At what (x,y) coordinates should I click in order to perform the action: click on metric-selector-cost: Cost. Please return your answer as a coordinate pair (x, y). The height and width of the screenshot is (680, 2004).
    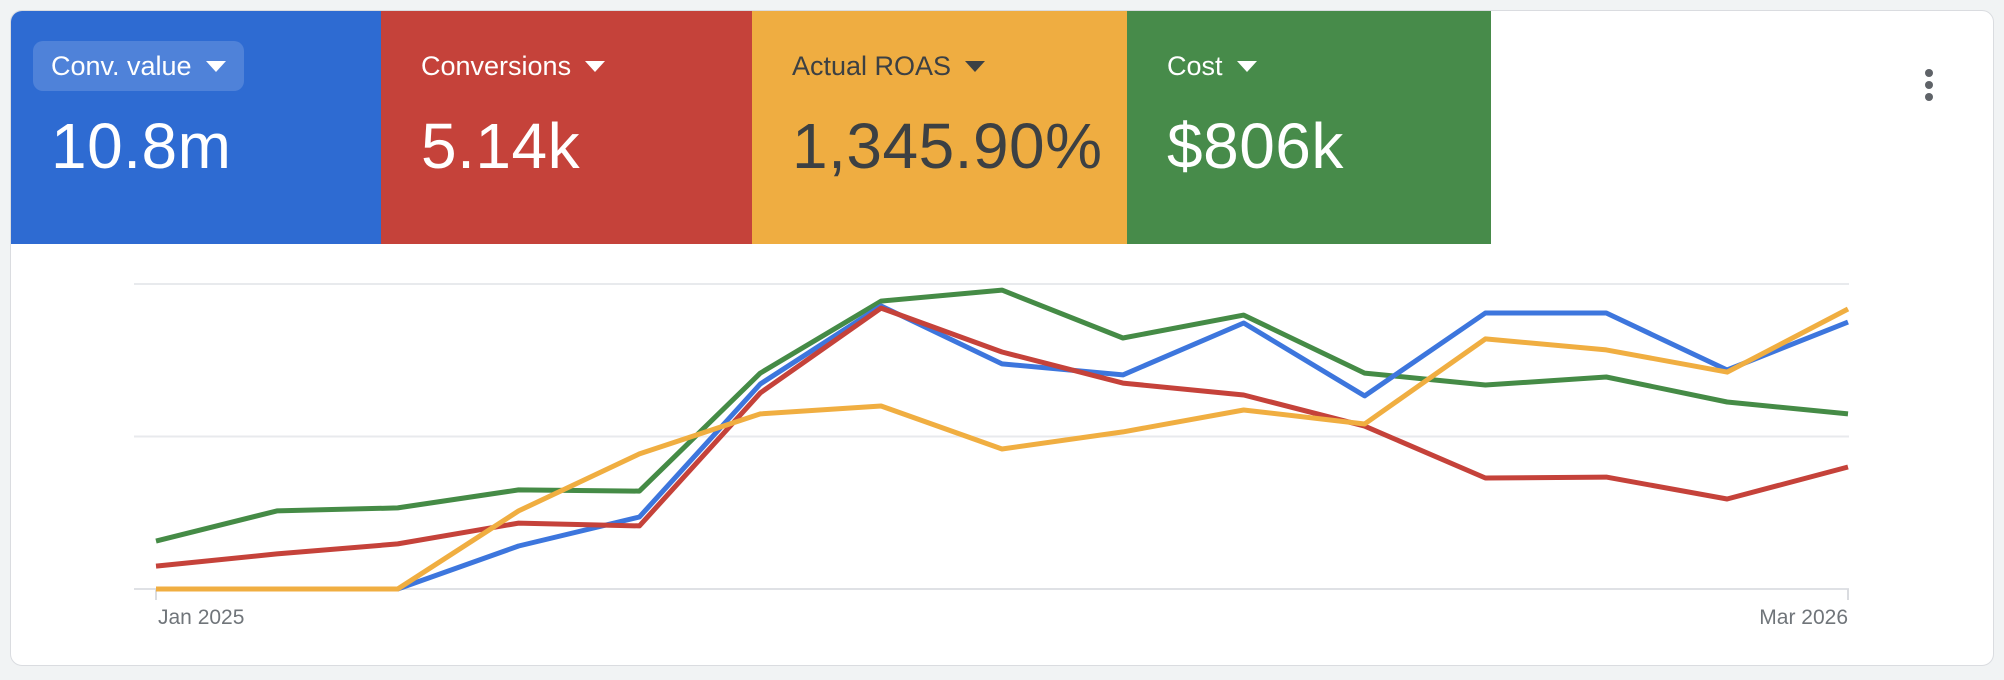
    Looking at the image, I should click on (1212, 66).